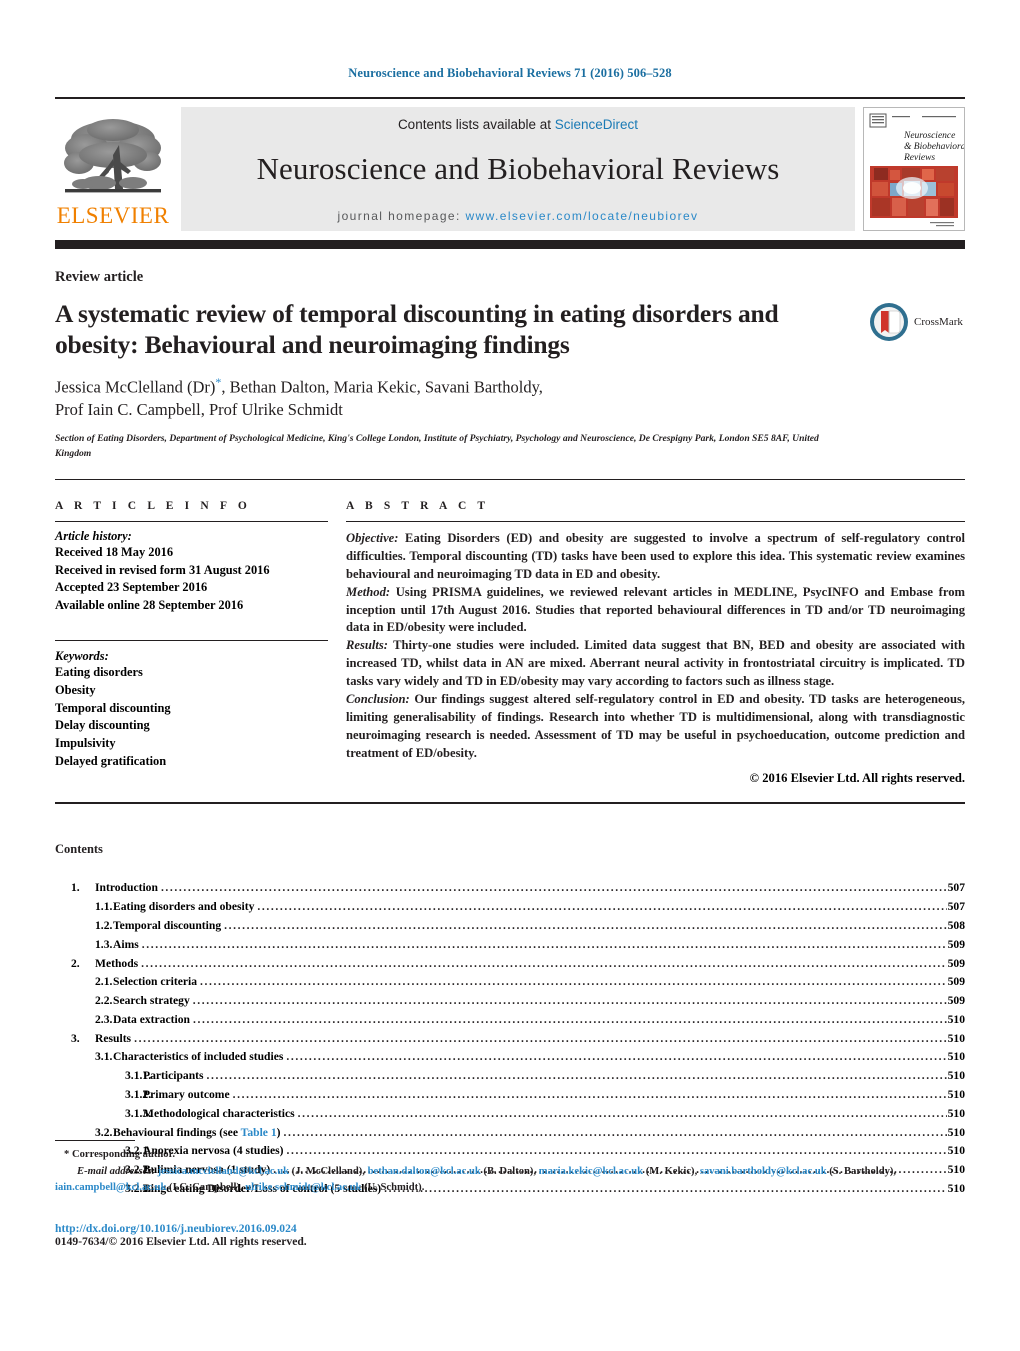 The height and width of the screenshot is (1351, 1020). I want to click on toc-entry-number: 1.2., so click(104, 925).